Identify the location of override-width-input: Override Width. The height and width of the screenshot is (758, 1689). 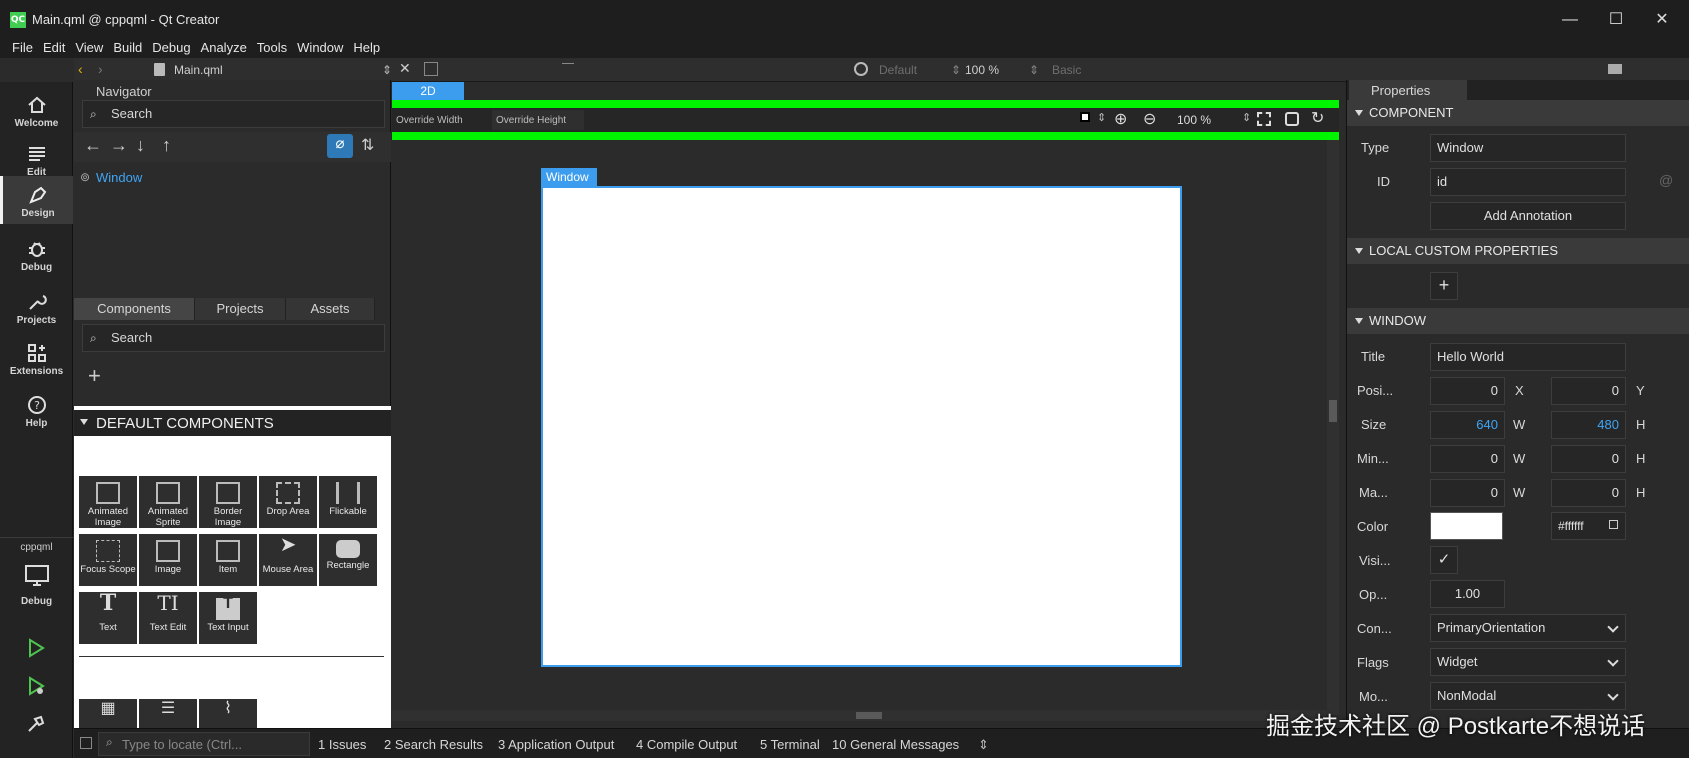
(429, 120).